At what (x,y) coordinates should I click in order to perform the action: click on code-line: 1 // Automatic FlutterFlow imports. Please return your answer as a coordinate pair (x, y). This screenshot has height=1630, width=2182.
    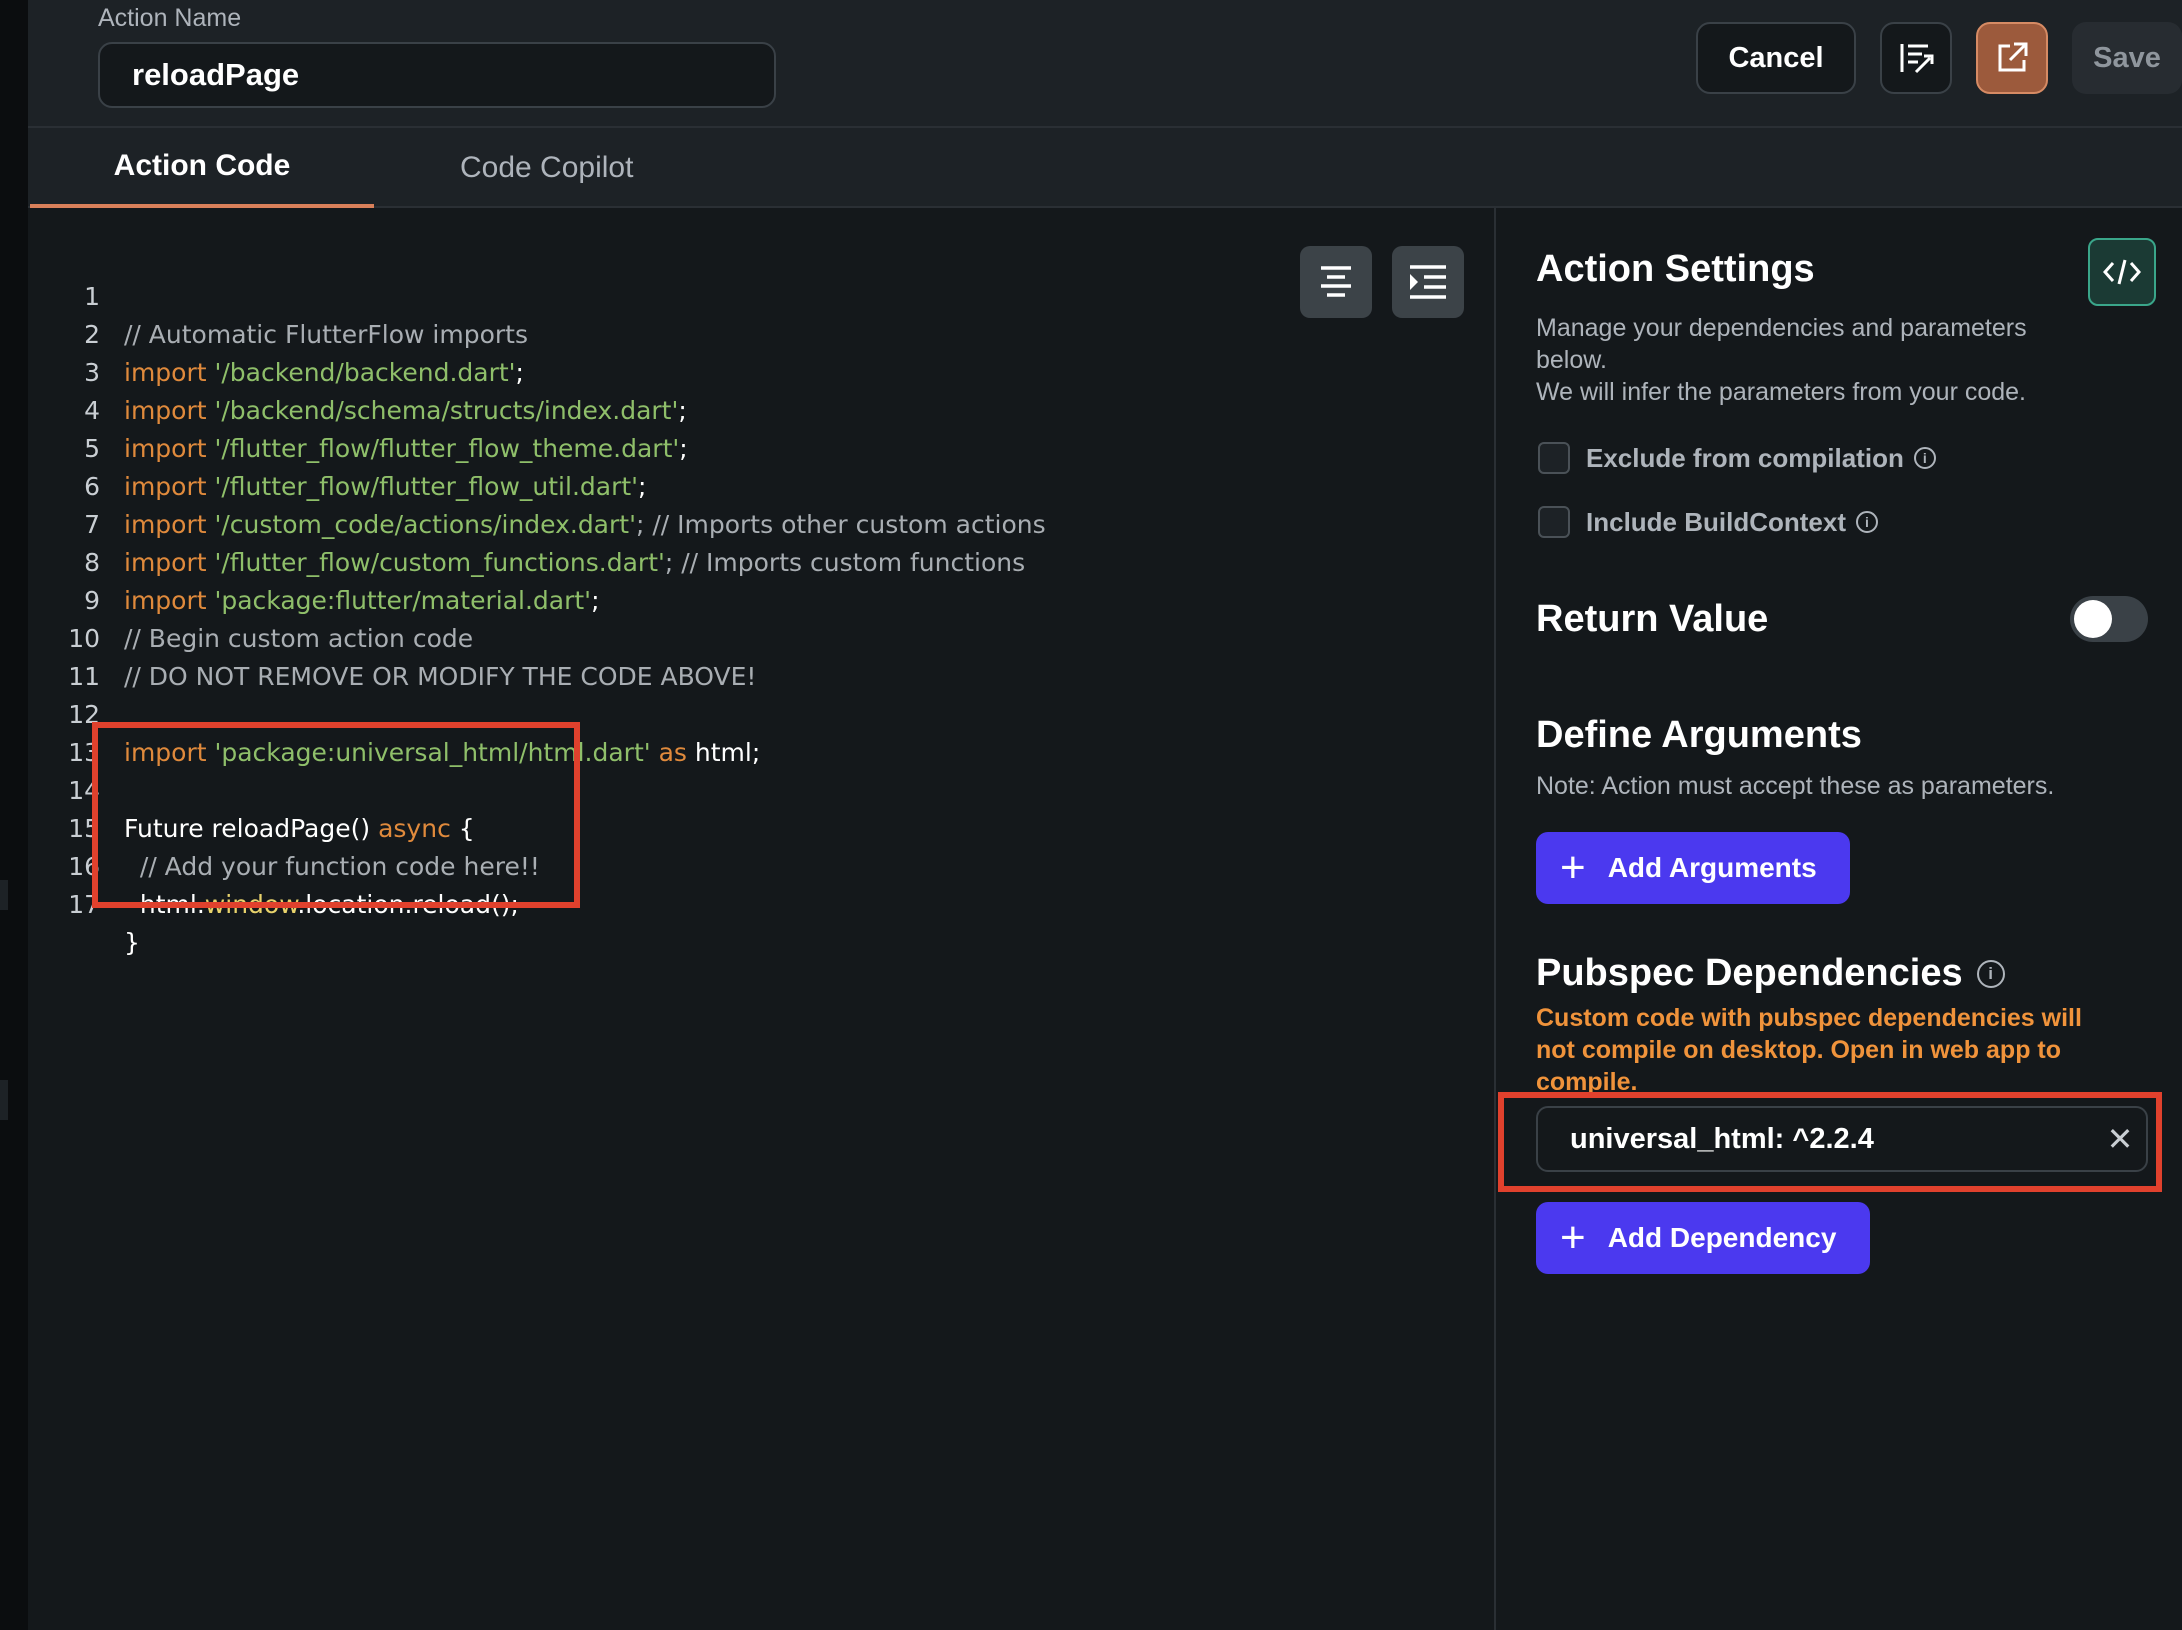
    Looking at the image, I should click on (306, 315).